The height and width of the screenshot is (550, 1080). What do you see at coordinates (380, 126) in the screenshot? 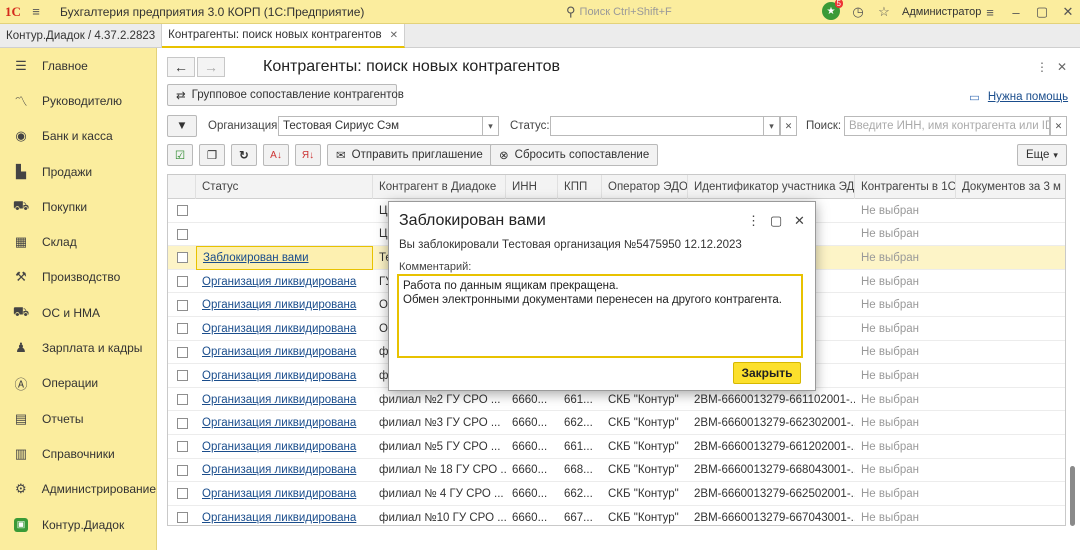
I see `org-field: Тестовая Сириус Сэм` at bounding box center [380, 126].